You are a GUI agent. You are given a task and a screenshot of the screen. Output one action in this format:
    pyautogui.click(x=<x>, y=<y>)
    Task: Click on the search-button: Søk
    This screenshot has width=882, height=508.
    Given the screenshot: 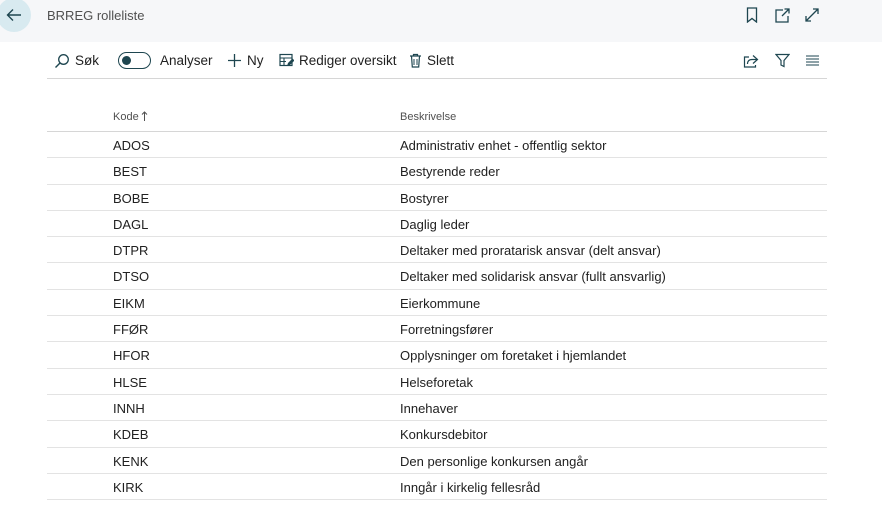 What is the action you would take?
    pyautogui.click(x=76, y=60)
    